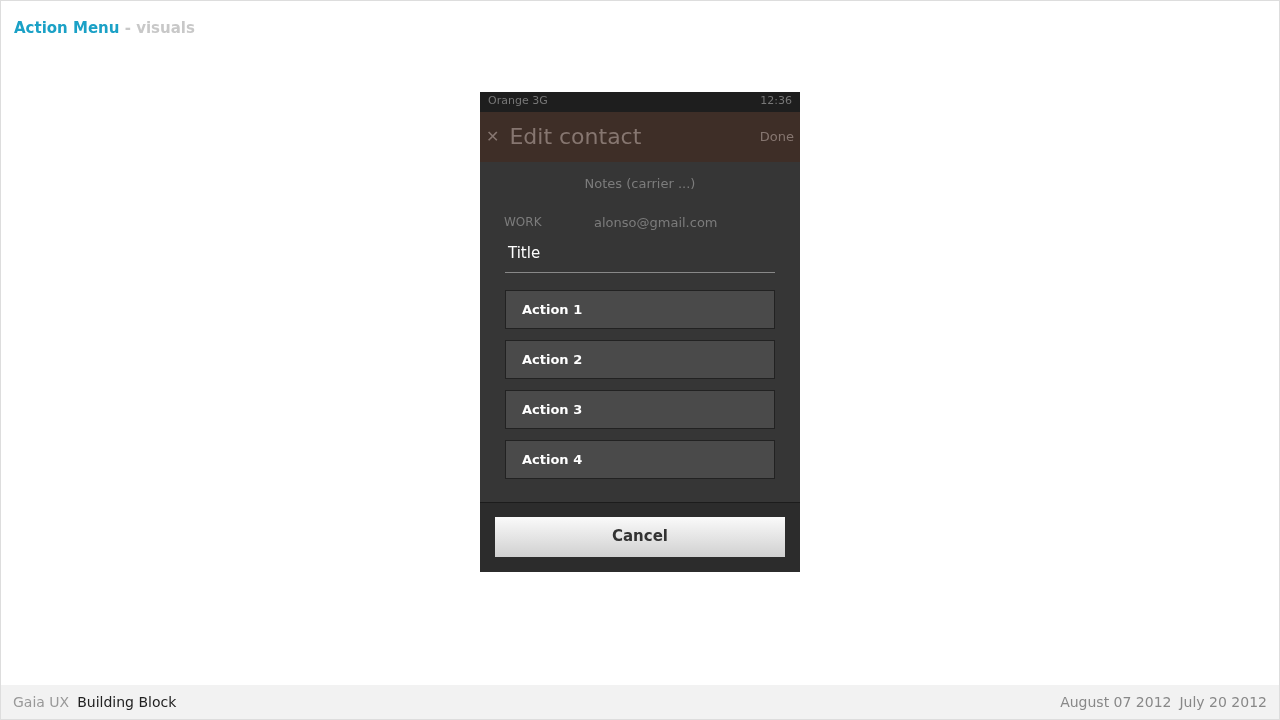  Describe the element at coordinates (1116, 702) in the screenshot. I see `date-label: August 07 2012` at that location.